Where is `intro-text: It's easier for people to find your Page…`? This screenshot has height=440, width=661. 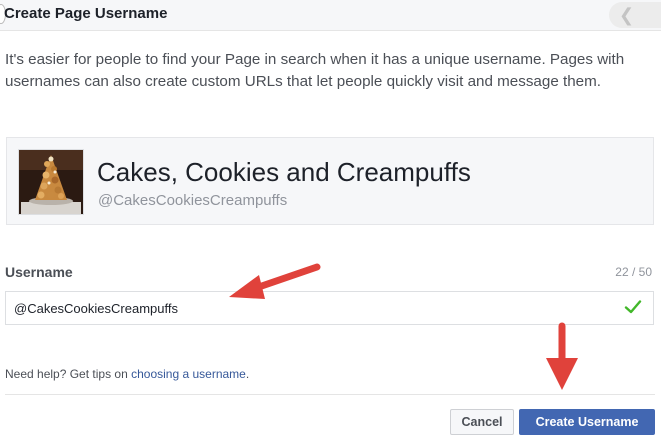 intro-text: It's easier for people to find your Page… is located at coordinates (315, 70).